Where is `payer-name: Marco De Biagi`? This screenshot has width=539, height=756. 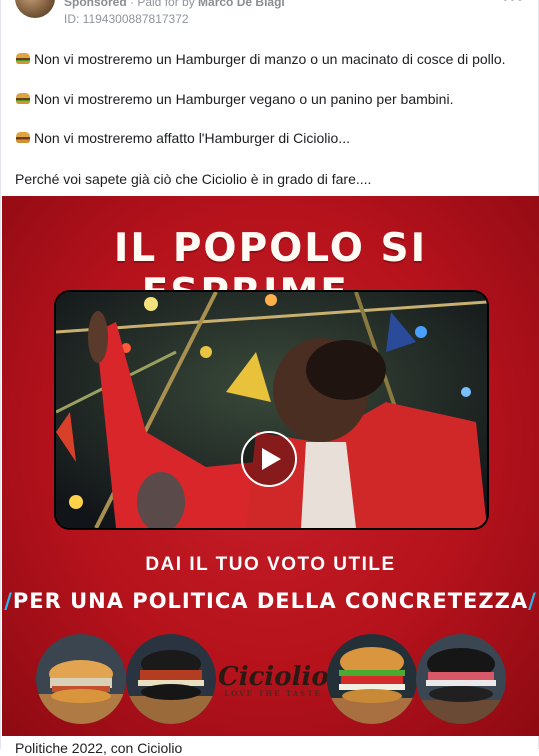
payer-name: Marco De Biagi is located at coordinates (241, 4).